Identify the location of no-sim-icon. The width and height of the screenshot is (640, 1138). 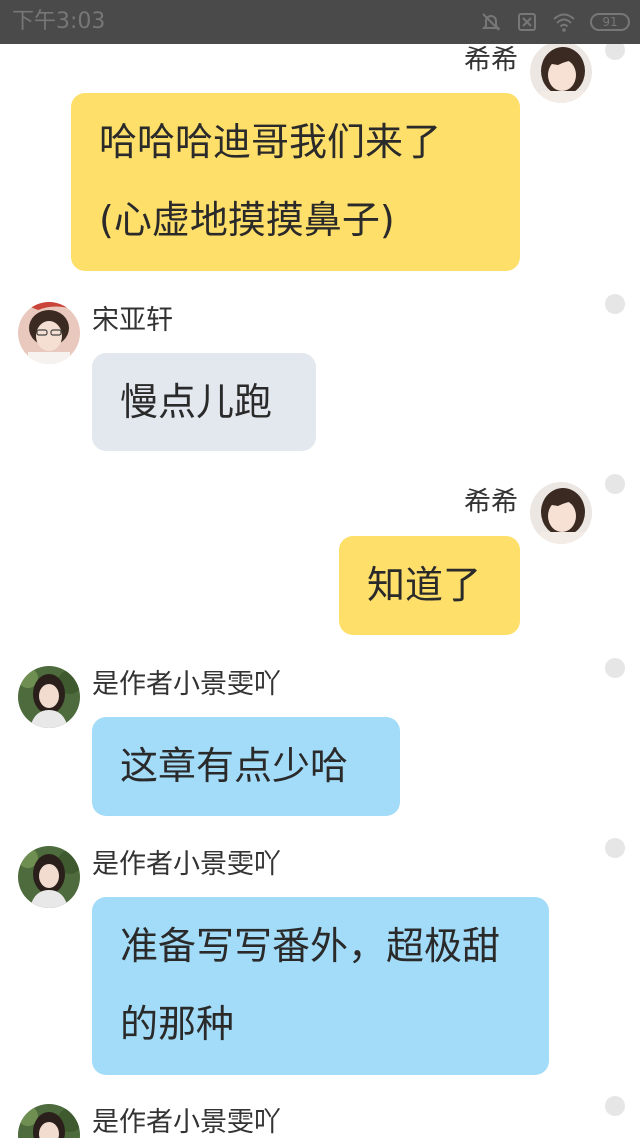
(527, 22).